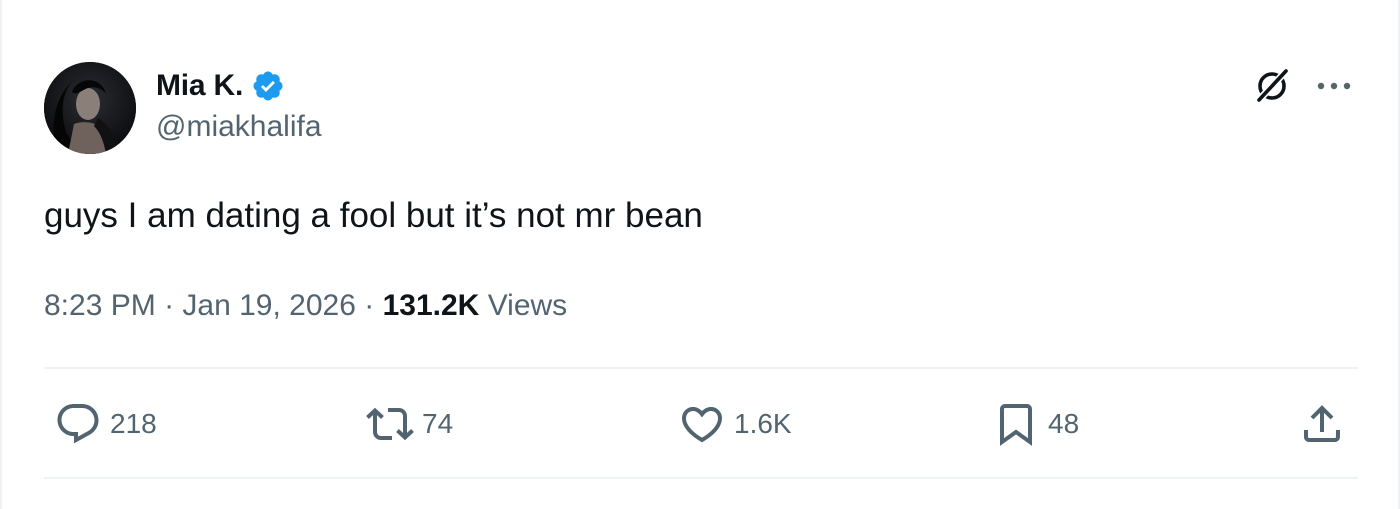 The image size is (1400, 509). Describe the element at coordinates (1334, 86) in the screenshot. I see `more-icon` at that location.